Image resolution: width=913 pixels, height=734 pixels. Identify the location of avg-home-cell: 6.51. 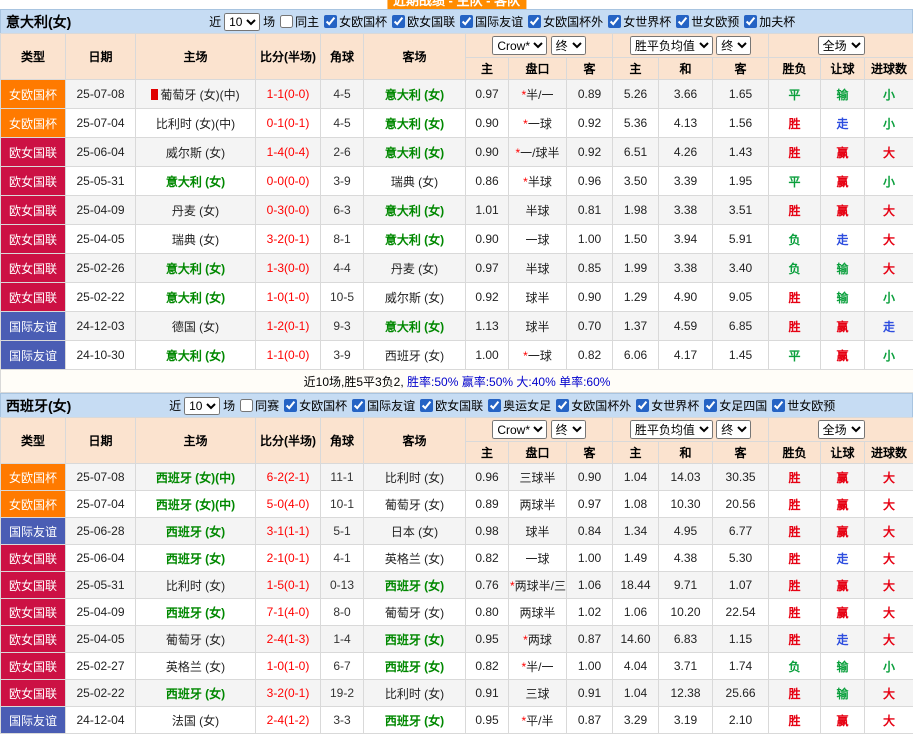
(636, 152).